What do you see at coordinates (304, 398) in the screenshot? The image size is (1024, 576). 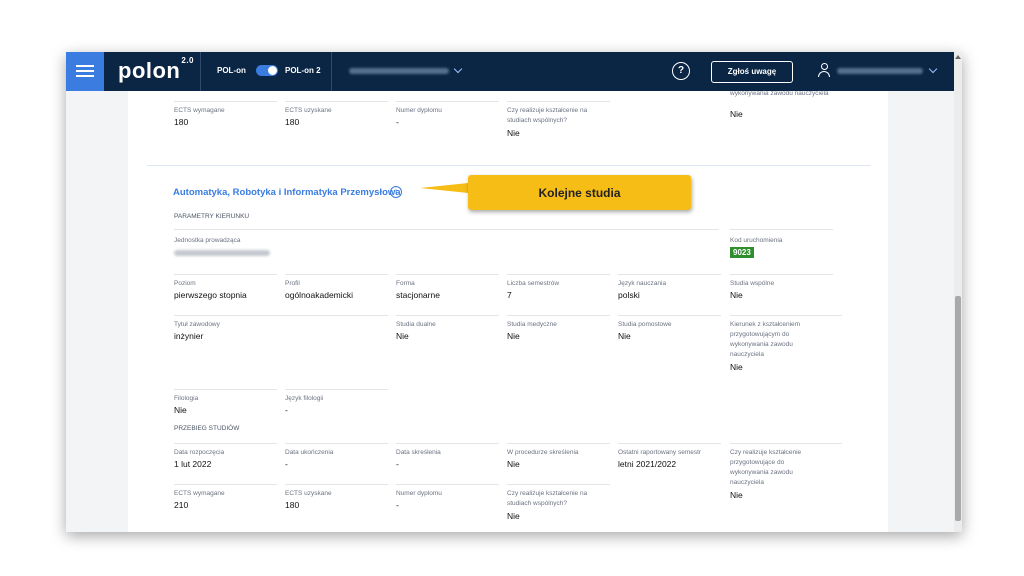 I see `field-label: Język filologii` at bounding box center [304, 398].